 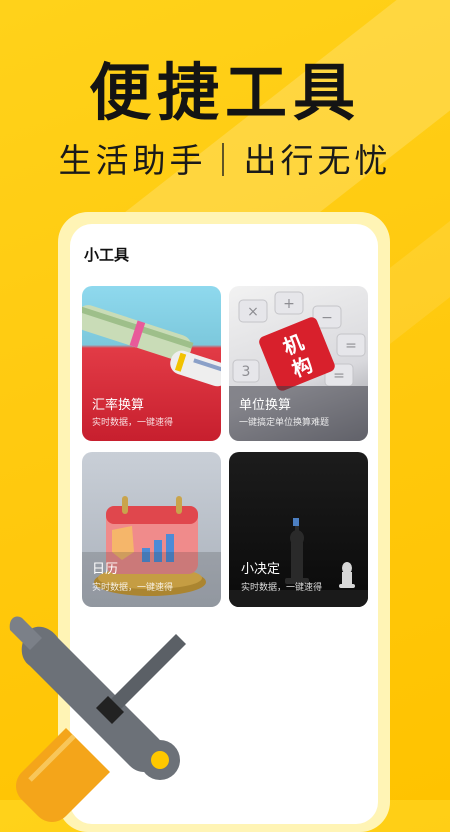 What do you see at coordinates (246, 372) in the screenshot?
I see `svg-text: 3` at bounding box center [246, 372].